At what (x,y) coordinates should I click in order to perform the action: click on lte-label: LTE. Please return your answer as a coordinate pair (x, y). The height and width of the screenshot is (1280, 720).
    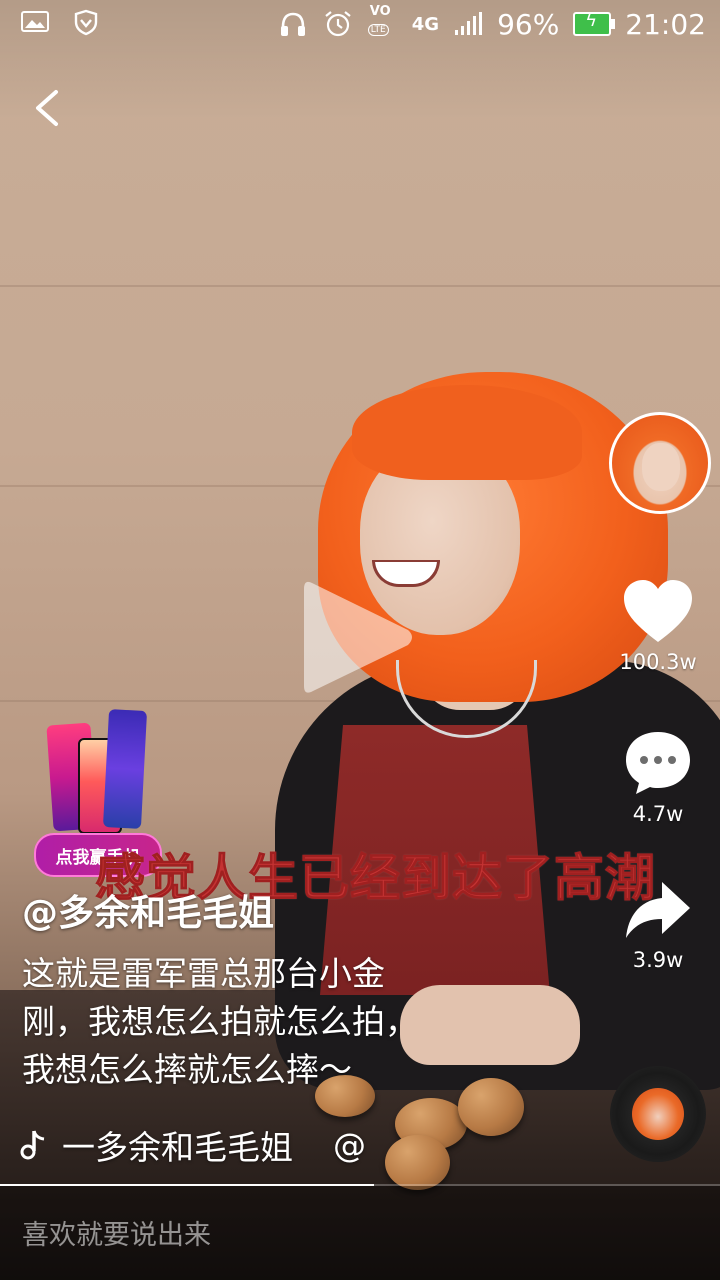
    Looking at the image, I should click on (378, 30).